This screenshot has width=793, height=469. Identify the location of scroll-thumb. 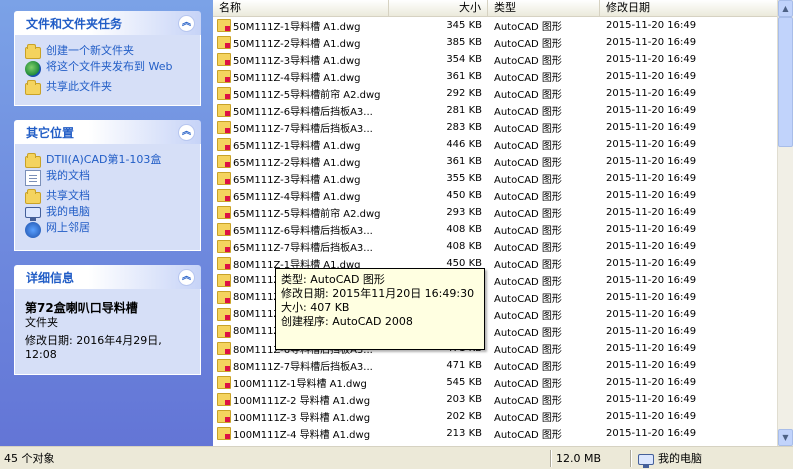
(785, 82).